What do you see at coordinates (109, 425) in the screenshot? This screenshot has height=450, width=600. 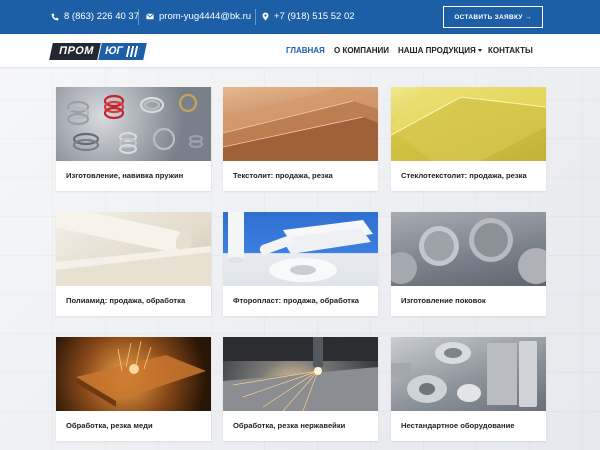 I see `product-card-title: Обработка, резка меди` at bounding box center [109, 425].